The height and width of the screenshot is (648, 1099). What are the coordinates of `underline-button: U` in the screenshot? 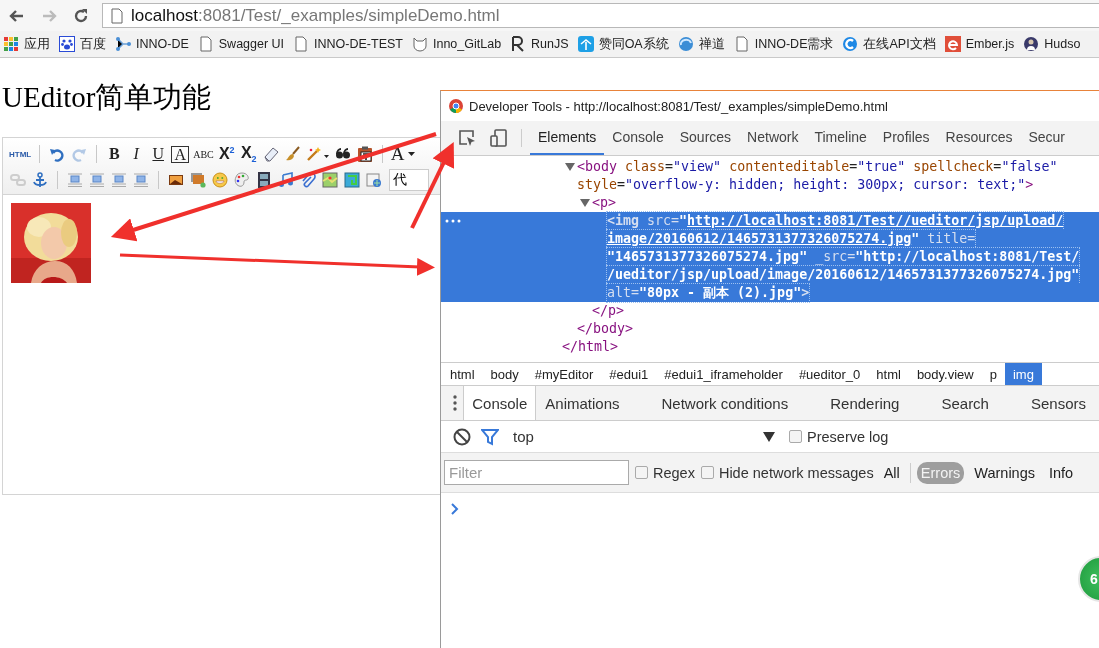 It's located at (158, 154).